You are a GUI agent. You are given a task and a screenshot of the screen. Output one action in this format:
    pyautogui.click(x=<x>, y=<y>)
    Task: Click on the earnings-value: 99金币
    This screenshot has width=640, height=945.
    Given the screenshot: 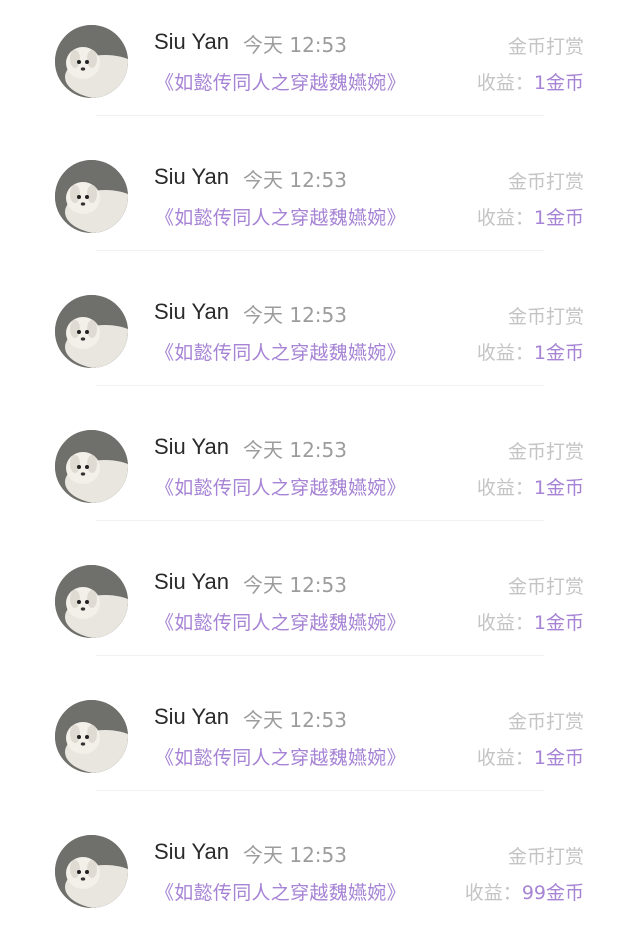 What is the action you would take?
    pyautogui.click(x=552, y=893)
    